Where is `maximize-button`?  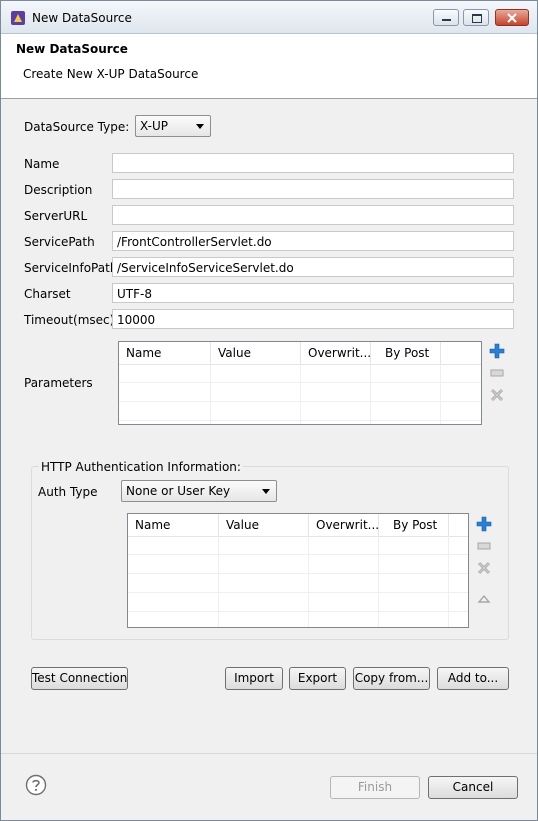 maximize-button is located at coordinates (476, 17).